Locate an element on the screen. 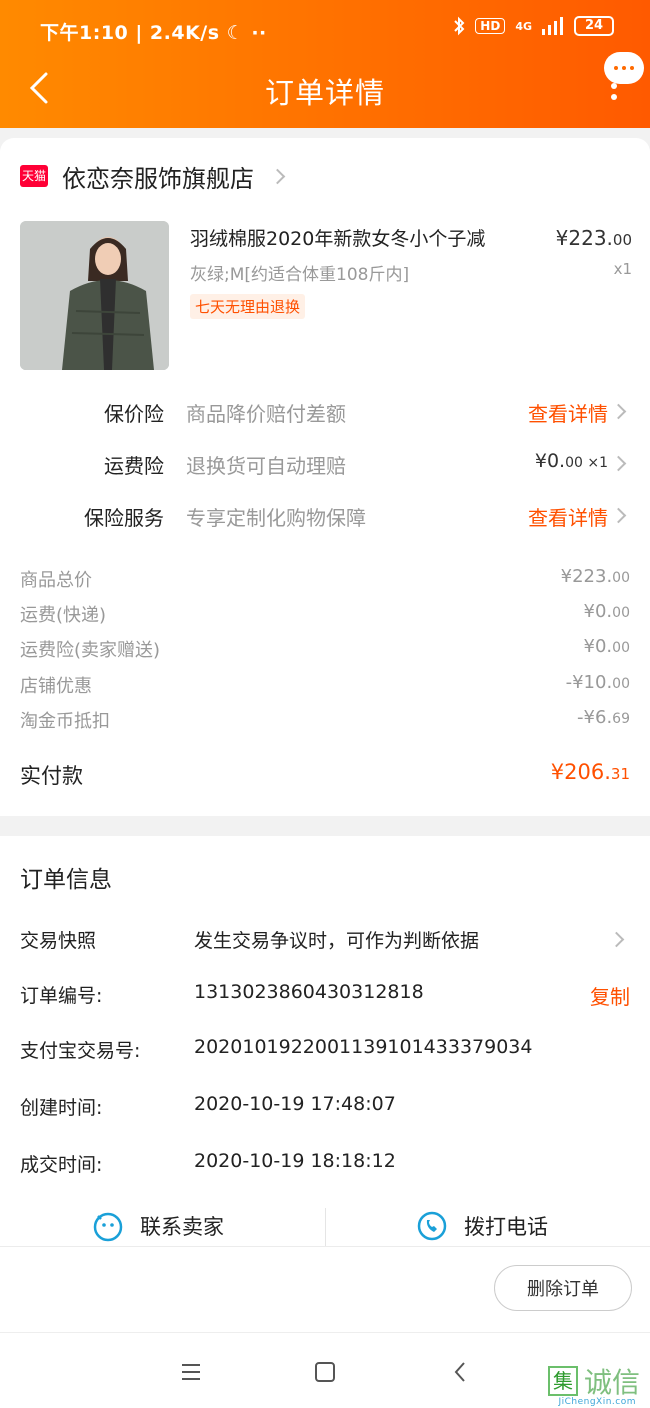 Image resolution: width=650 pixels, height=1408 pixels. summary-value: -¥6.69 is located at coordinates (603, 717).